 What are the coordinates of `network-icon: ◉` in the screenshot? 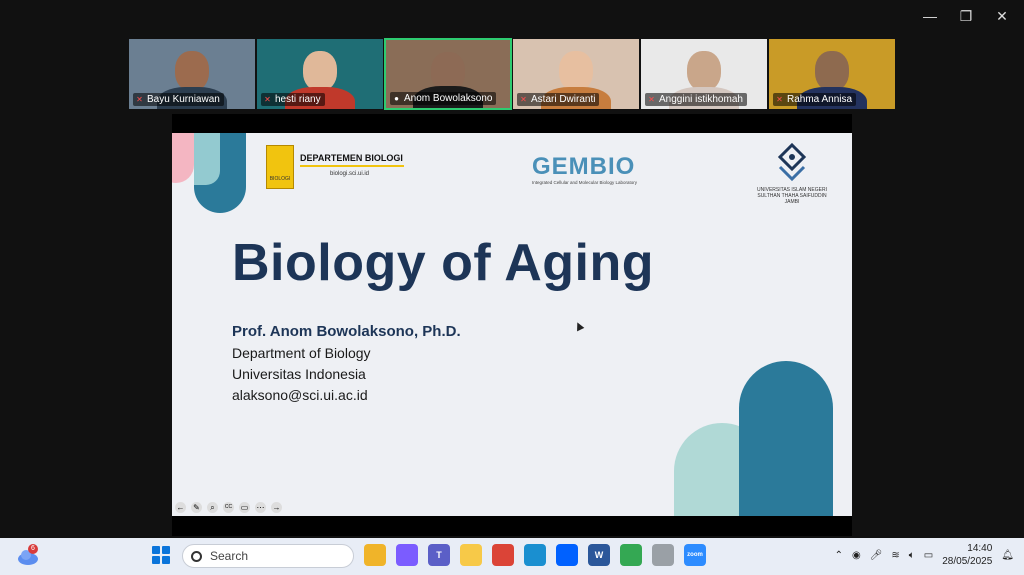 It's located at (856, 555).